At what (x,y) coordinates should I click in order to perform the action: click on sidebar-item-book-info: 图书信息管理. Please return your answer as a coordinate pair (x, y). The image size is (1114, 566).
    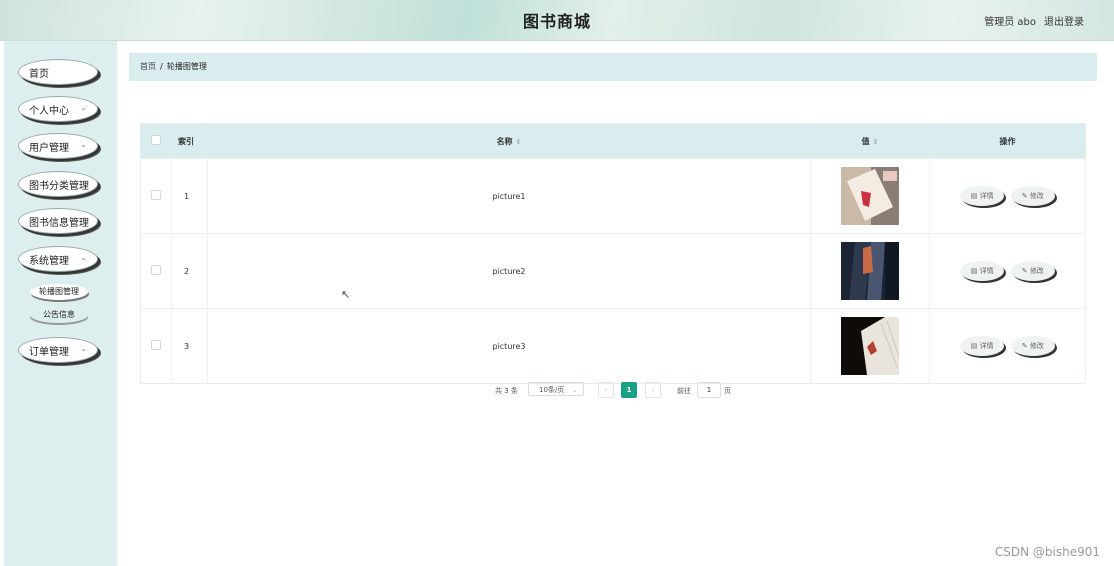
    Looking at the image, I should click on (58, 221).